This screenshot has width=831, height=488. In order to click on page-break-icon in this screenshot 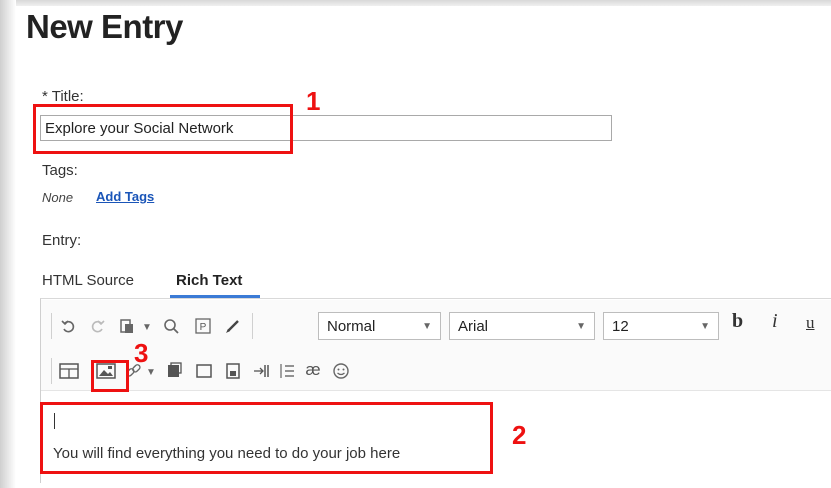, I will do `click(261, 371)`.